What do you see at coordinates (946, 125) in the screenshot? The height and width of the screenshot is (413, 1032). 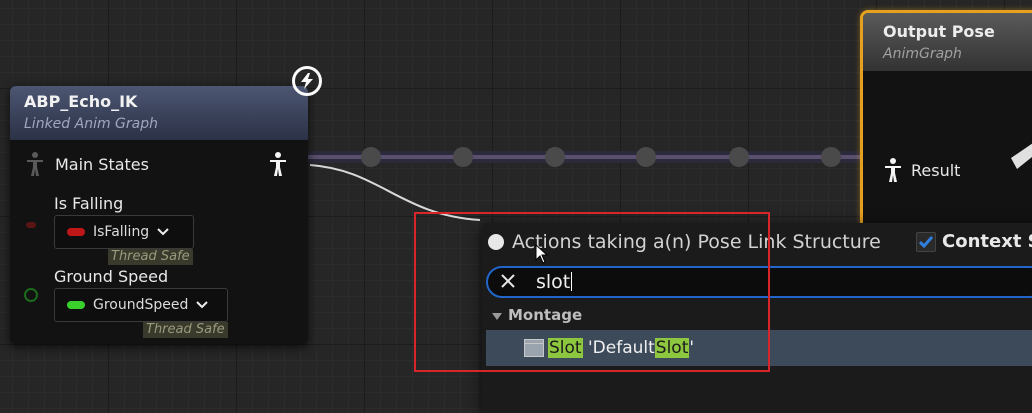 I see `output-pose-node: Output Pose AnimGraph Result` at bounding box center [946, 125].